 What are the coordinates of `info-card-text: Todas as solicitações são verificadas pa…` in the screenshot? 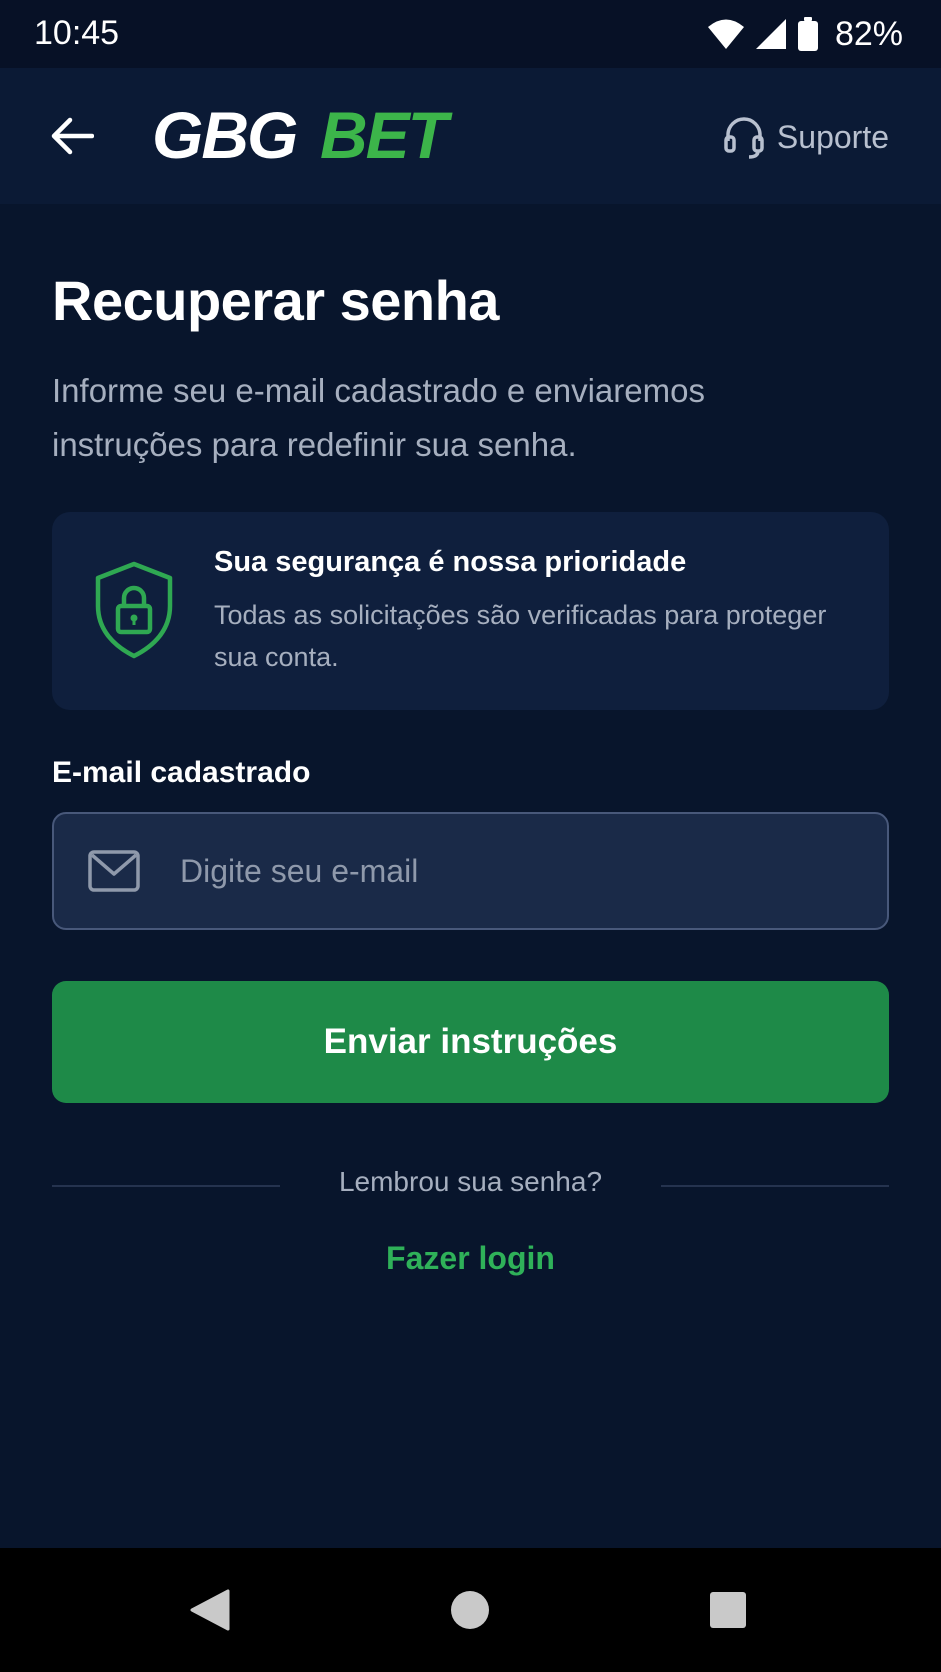 It's located at (520, 636).